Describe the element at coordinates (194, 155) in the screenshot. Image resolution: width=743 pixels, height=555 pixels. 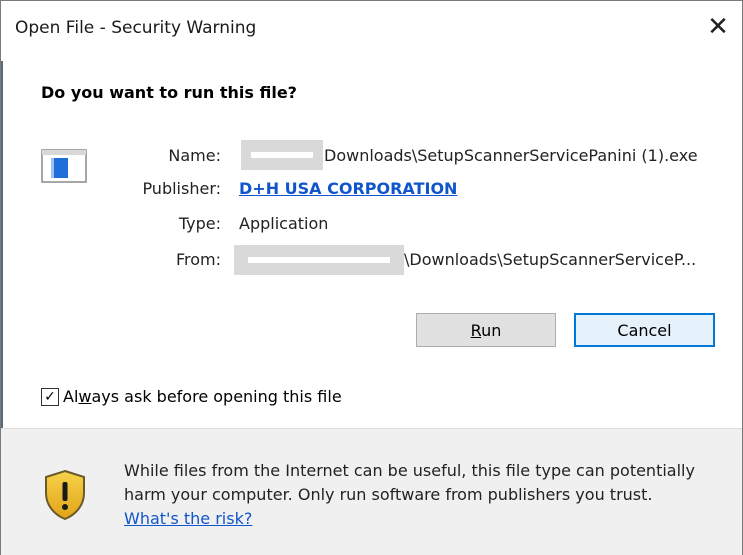
I see `name-label: Name:` at that location.